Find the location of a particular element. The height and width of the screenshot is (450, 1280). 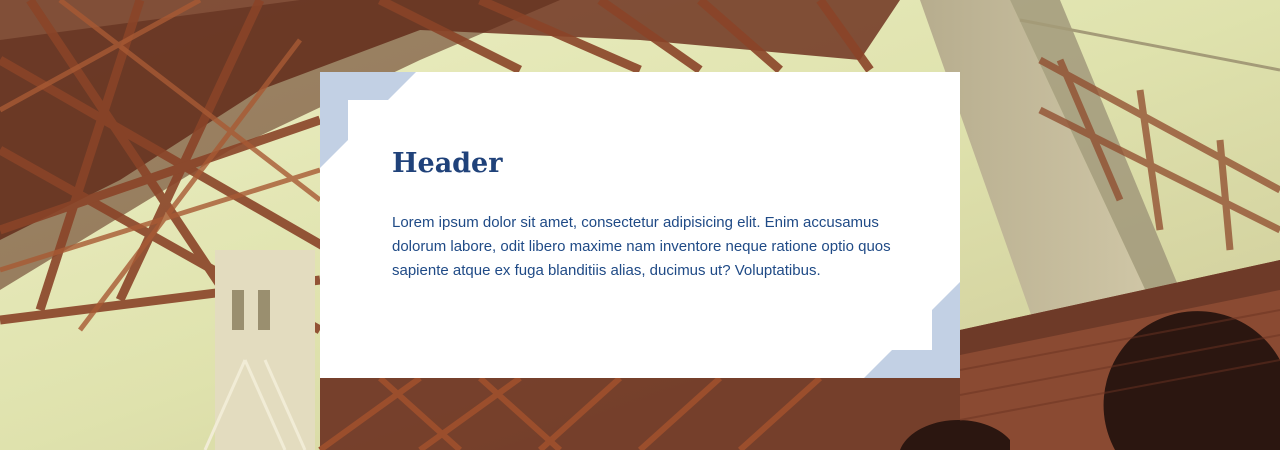

card-title: Header is located at coordinates (447, 163).